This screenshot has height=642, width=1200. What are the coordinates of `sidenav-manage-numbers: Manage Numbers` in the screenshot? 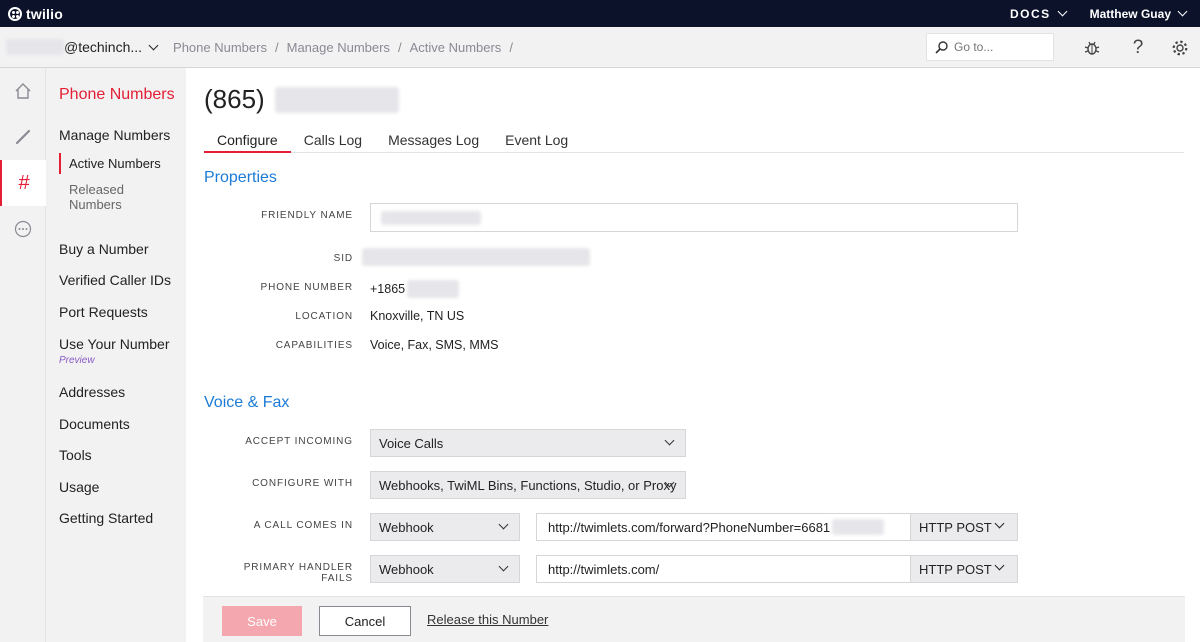 It's located at (114, 135).